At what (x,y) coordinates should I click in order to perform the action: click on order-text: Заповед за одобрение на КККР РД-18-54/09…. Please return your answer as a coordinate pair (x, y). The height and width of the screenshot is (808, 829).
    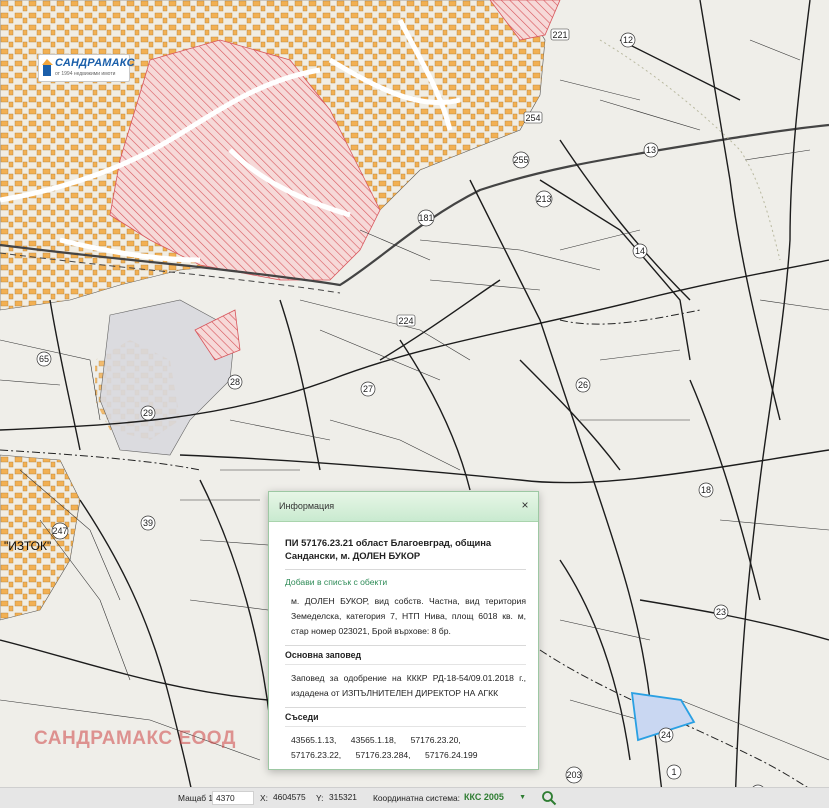
    Looking at the image, I should click on (408, 685).